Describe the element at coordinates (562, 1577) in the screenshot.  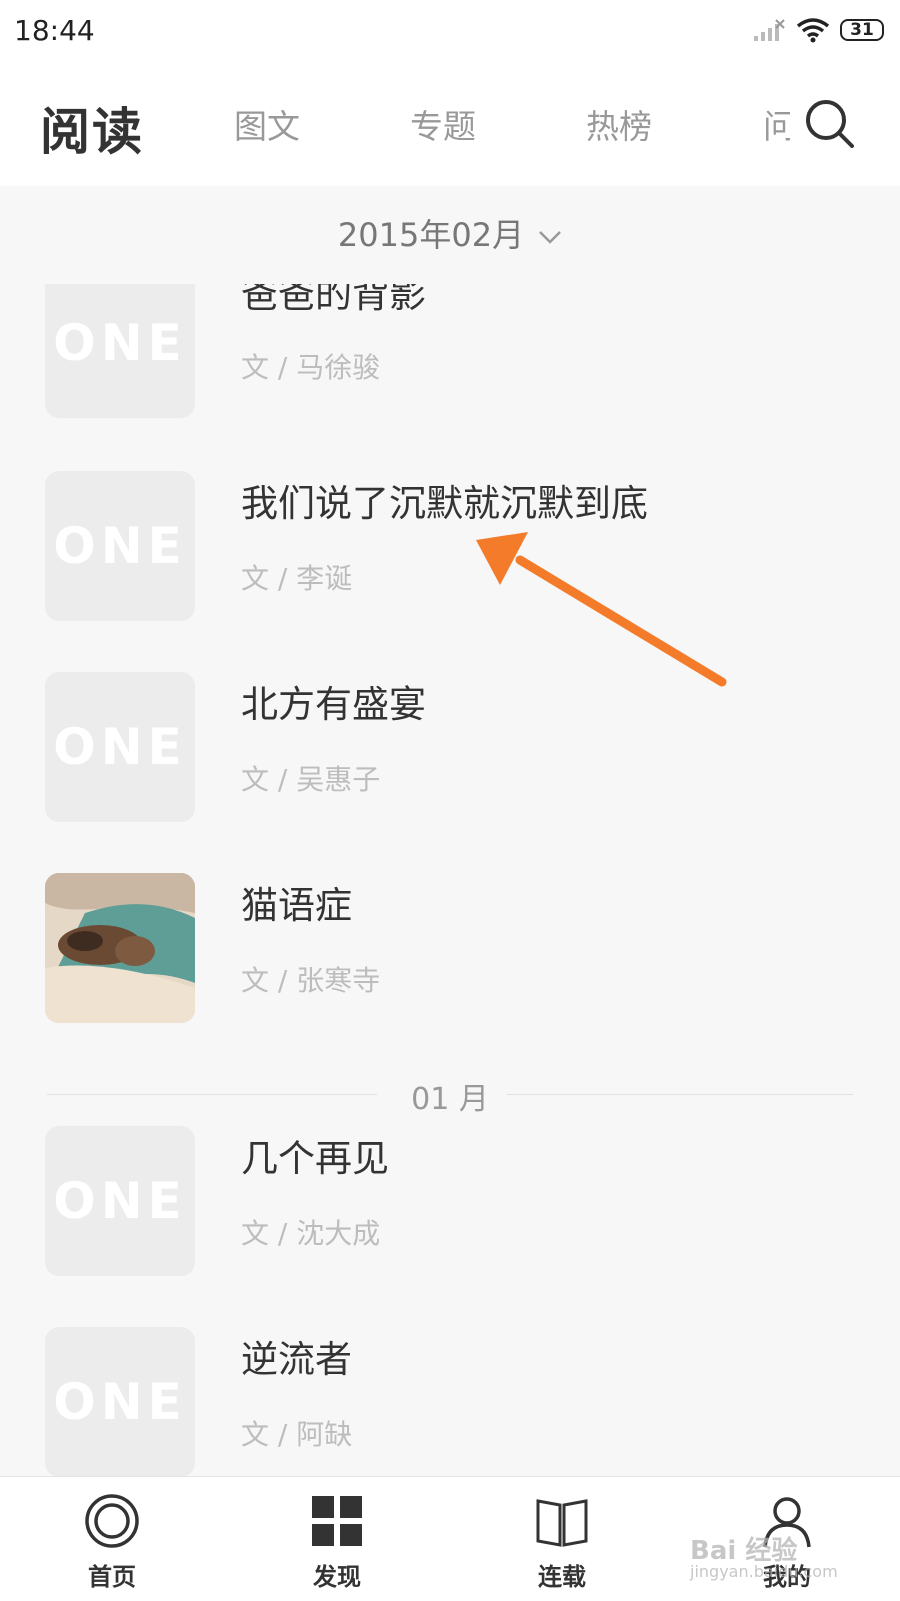
I see `nav-label: 连载` at that location.